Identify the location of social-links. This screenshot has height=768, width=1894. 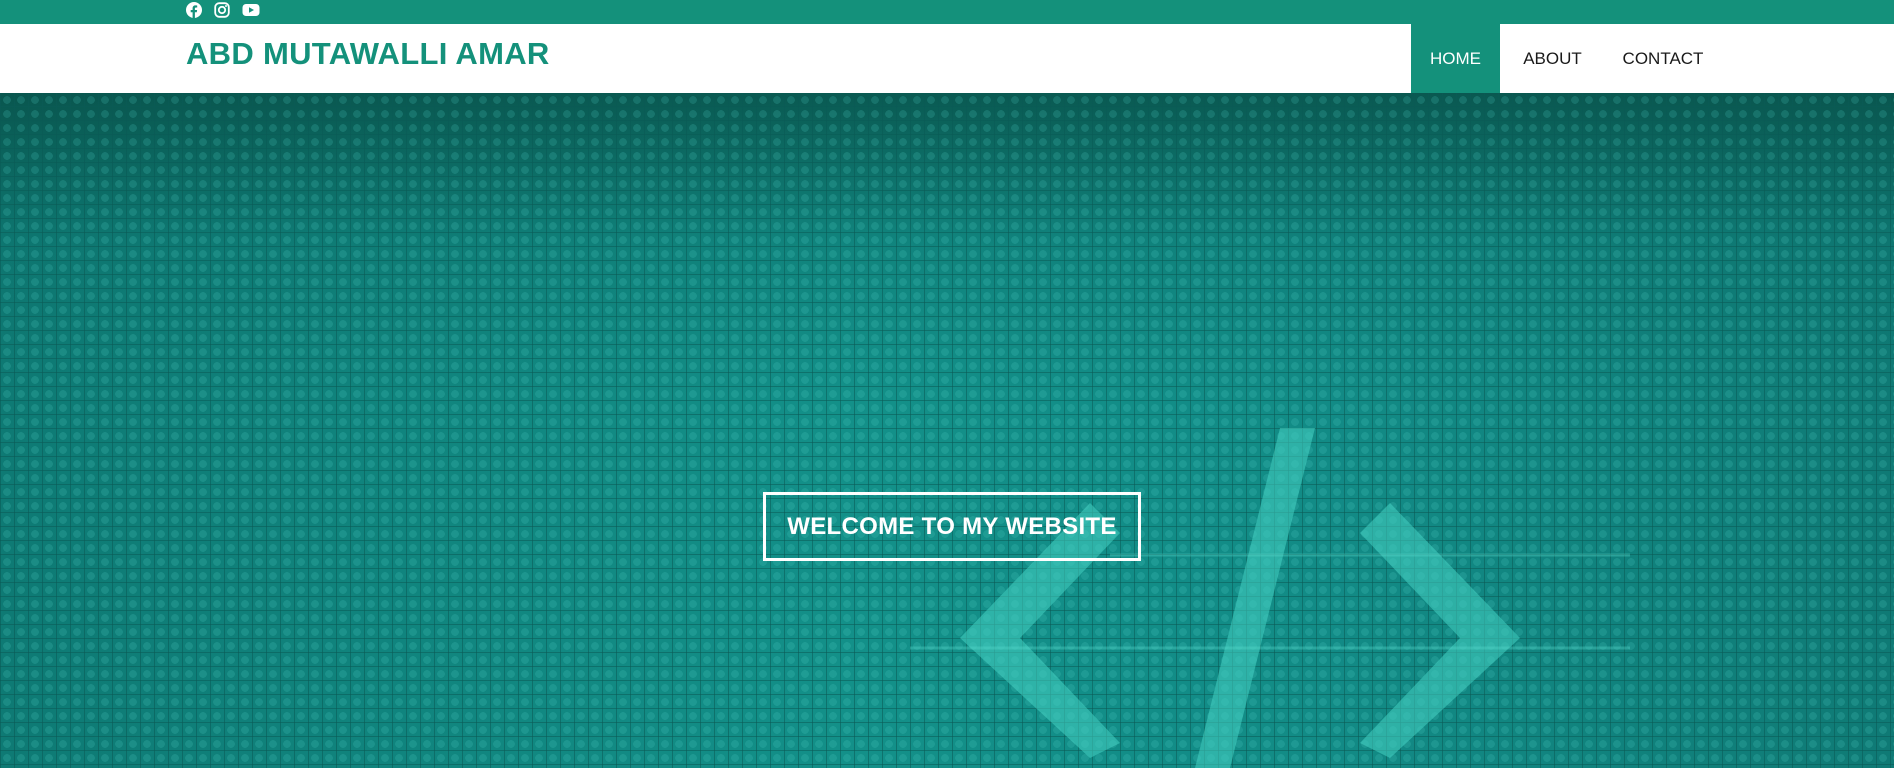
(223, 10).